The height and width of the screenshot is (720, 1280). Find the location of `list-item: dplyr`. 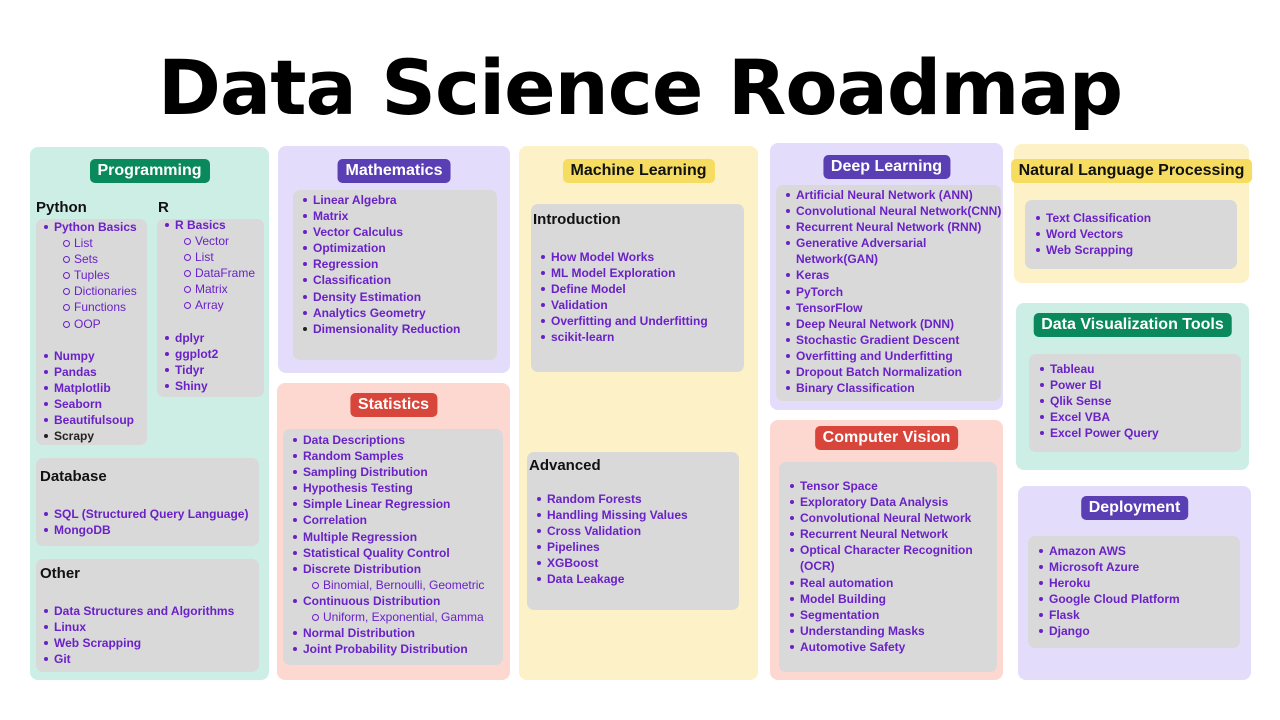

list-item: dplyr is located at coordinates (209, 338).